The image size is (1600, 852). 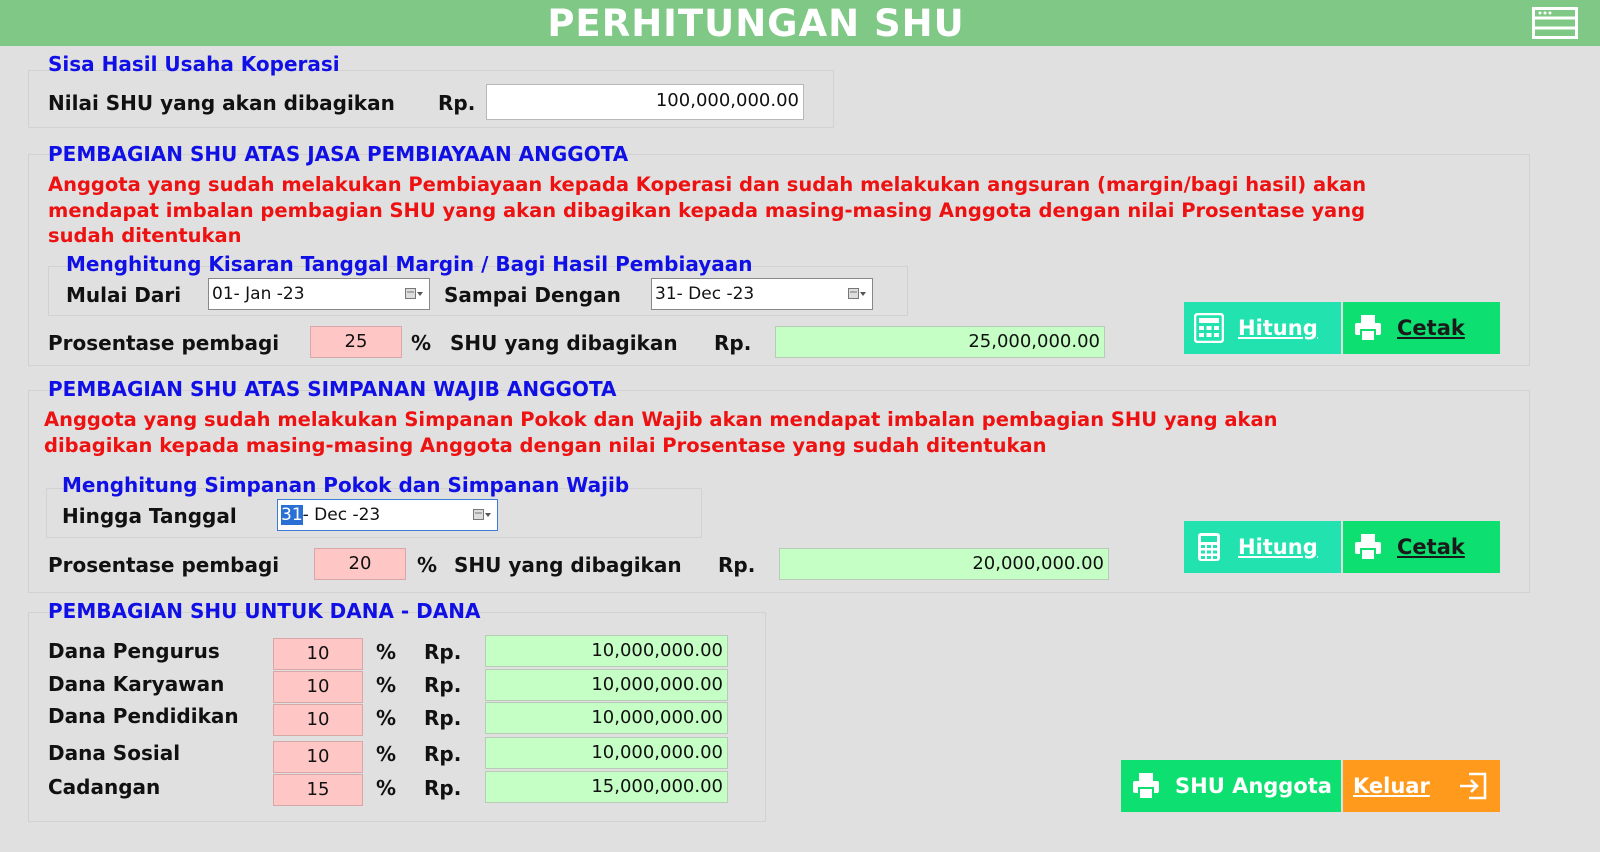 What do you see at coordinates (606, 787) in the screenshot?
I see `dana-row-value: 15,000,000.00` at bounding box center [606, 787].